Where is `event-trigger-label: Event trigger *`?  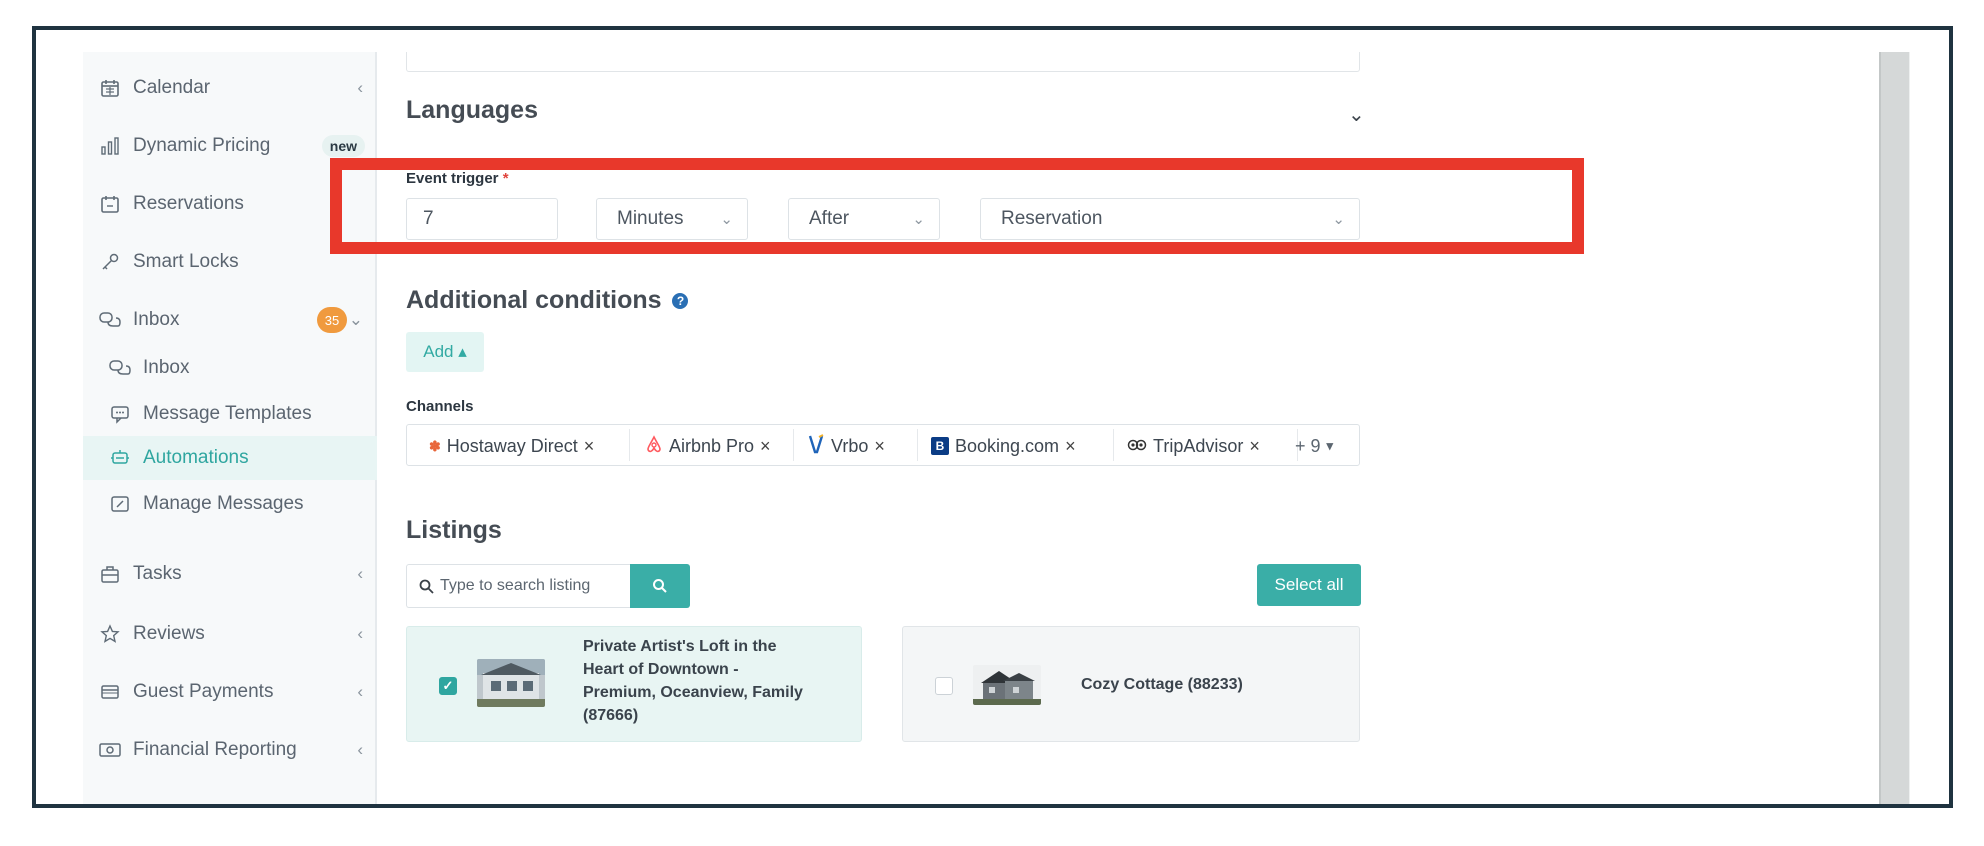
event-trigger-label: Event trigger * is located at coordinates (457, 178).